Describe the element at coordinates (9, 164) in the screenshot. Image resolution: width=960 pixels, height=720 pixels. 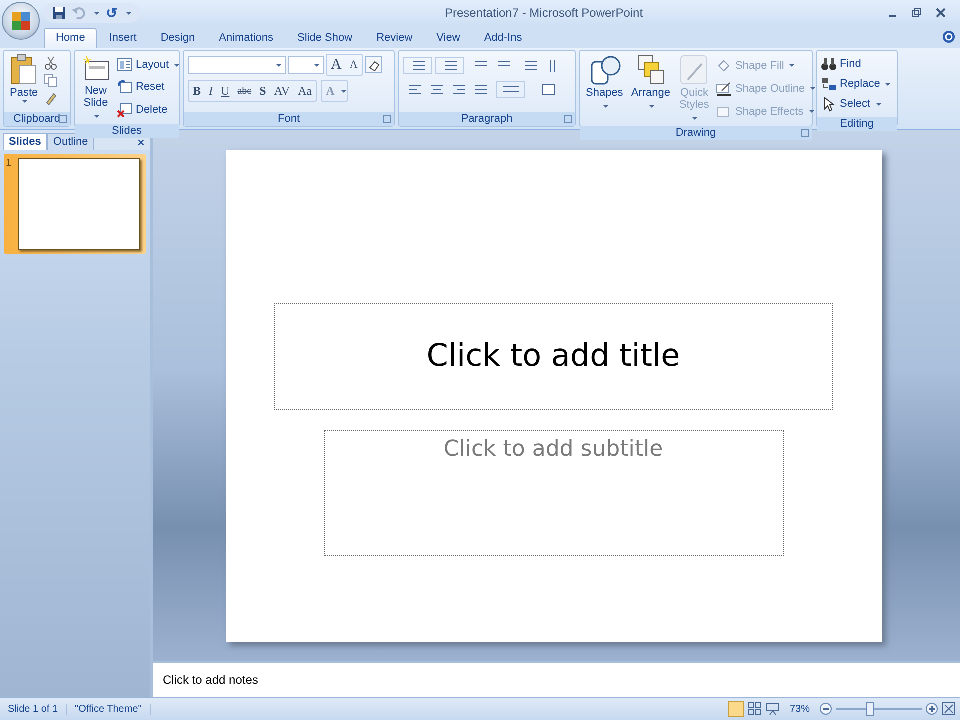
I see `slide-number: 1` at that location.